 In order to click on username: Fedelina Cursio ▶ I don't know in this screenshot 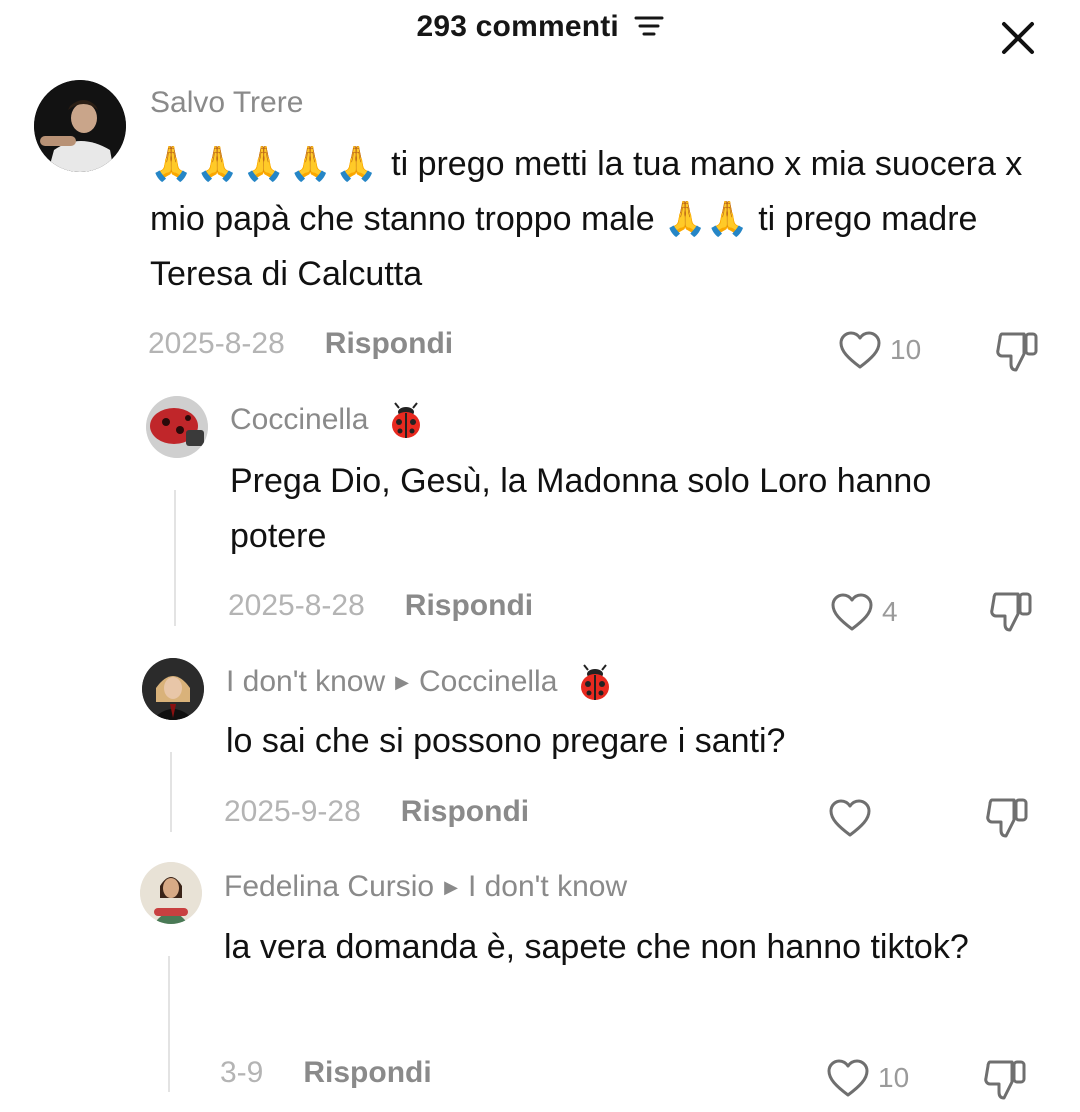, I will do `click(425, 887)`.